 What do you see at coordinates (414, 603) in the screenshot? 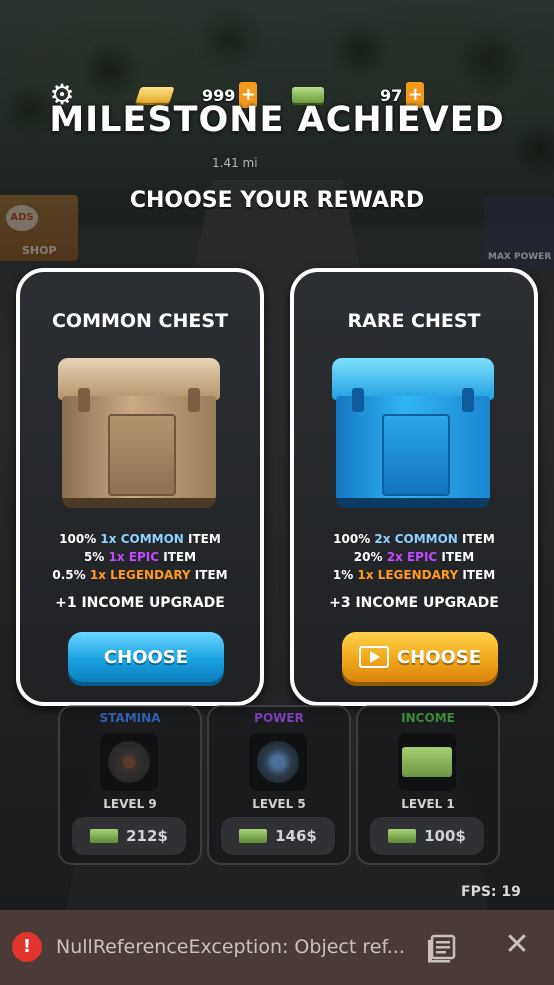
I see `income-upgrade-text: +3 INCOME UPGRADE` at bounding box center [414, 603].